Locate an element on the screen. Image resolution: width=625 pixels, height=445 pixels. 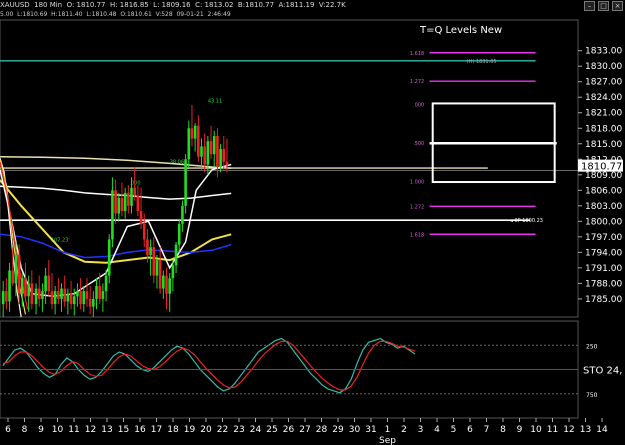
x-tick-label: 2 is located at coordinates (404, 430).